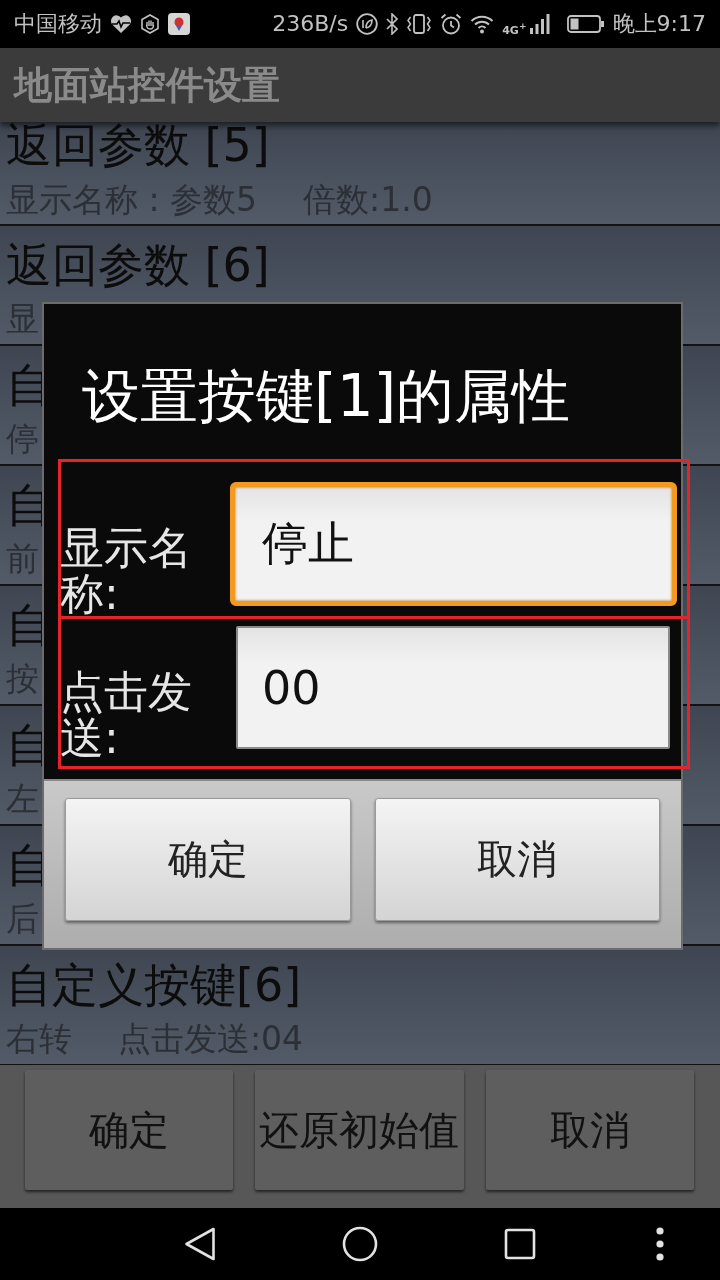 The width and height of the screenshot is (720, 1280). What do you see at coordinates (660, 1244) in the screenshot?
I see `more-icon` at bounding box center [660, 1244].